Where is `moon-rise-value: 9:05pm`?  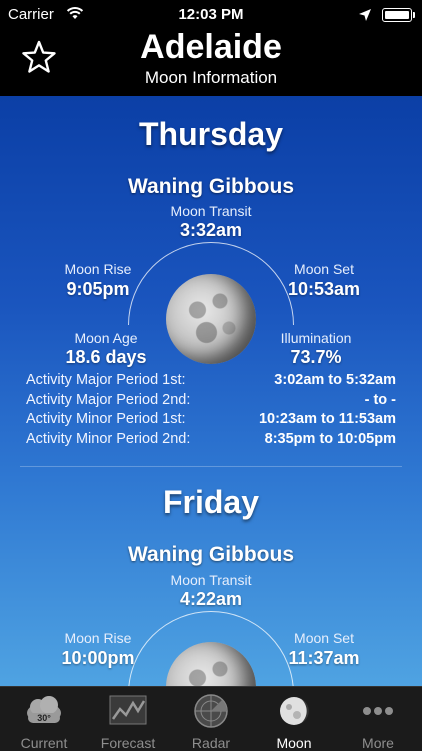
moon-rise-value: 9:05pm is located at coordinates (98, 289).